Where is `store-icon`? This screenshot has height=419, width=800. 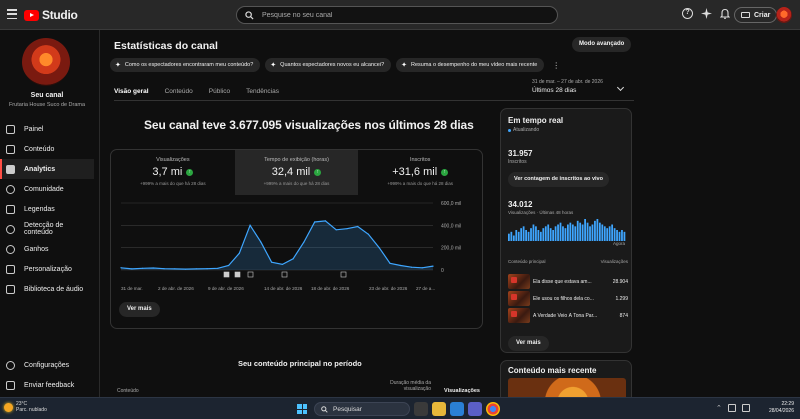 store-icon is located at coordinates (475, 409).